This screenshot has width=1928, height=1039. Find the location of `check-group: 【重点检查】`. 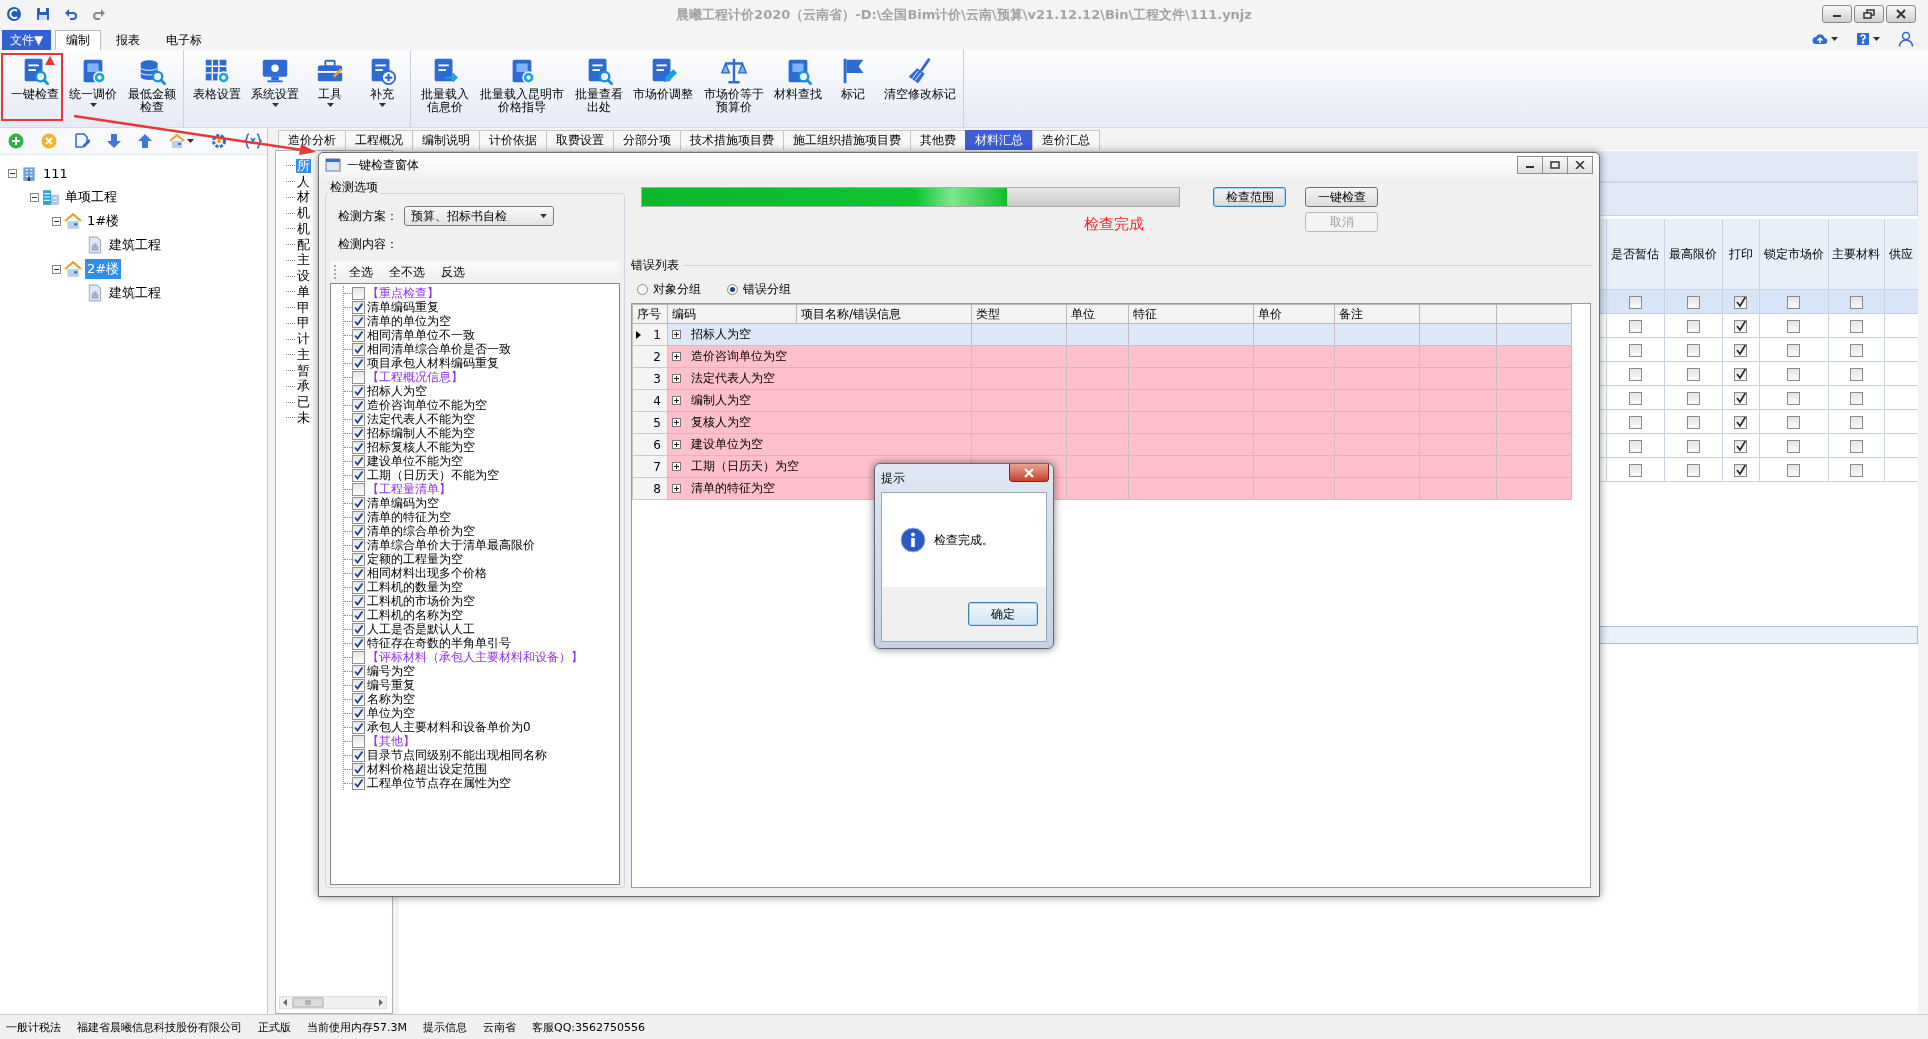

check-group: 【重点检查】 is located at coordinates (403, 293).